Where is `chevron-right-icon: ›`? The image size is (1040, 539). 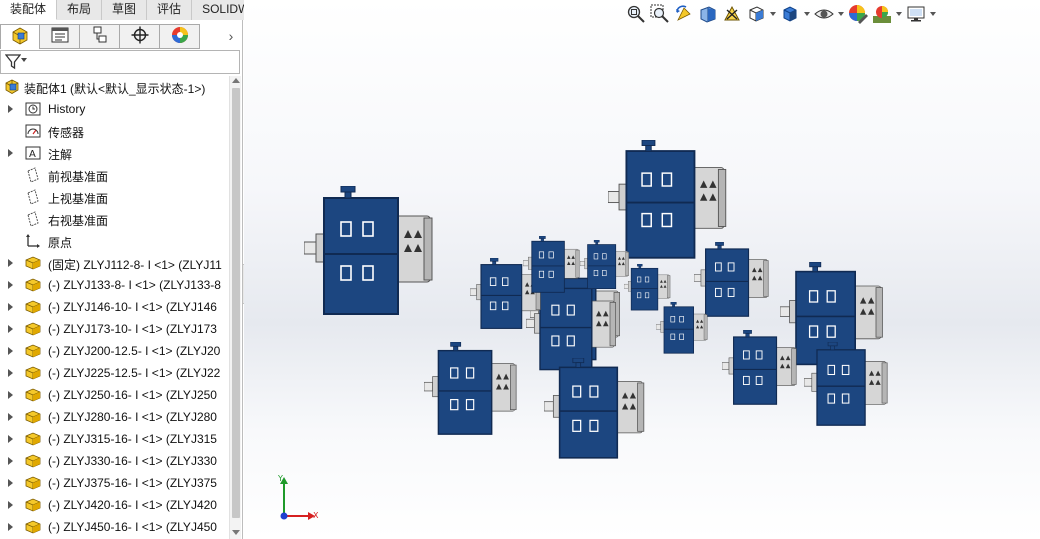 chevron-right-icon: › is located at coordinates (231, 36).